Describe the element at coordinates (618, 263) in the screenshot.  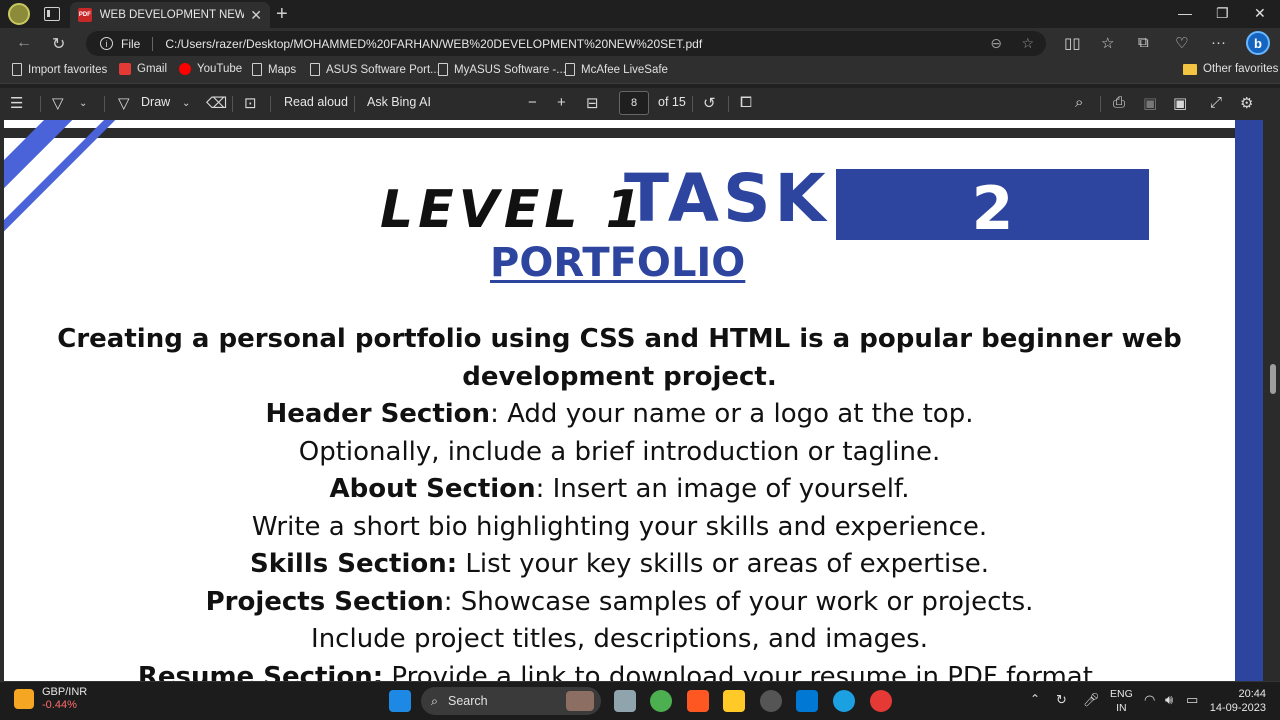
I see `portfolio-heading: PORTFOLIO` at that location.